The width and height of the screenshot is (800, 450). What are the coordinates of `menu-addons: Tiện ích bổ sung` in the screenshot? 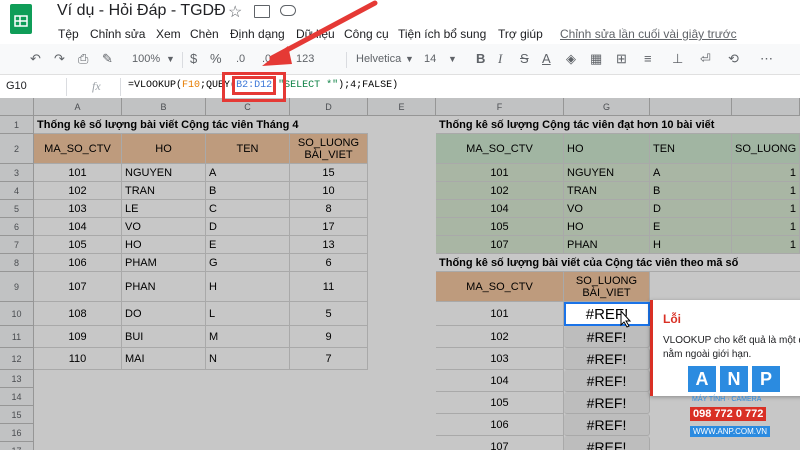 It's located at (442, 34).